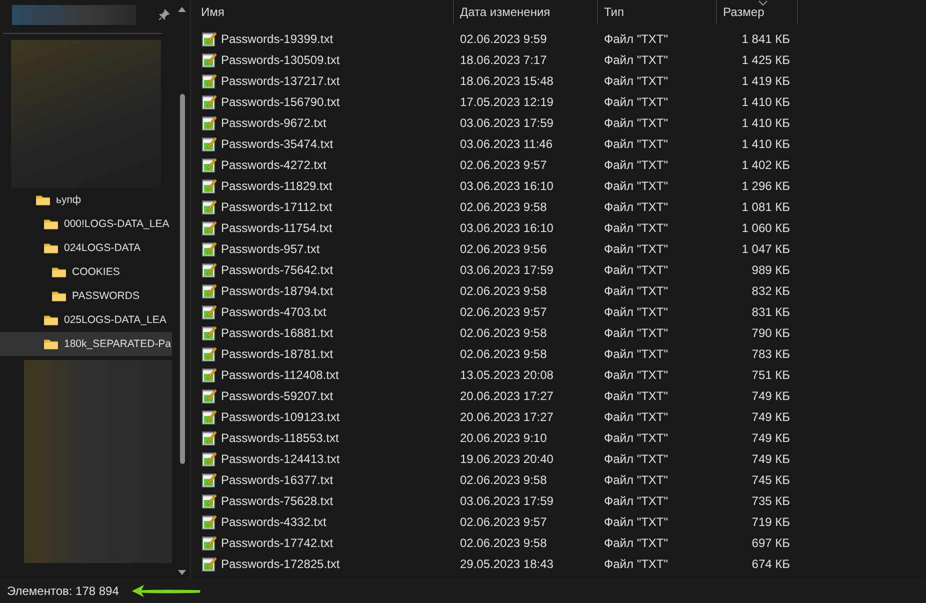 Image resolution: width=926 pixels, height=603 pixels. What do you see at coordinates (562, 290) in the screenshot?
I see `file-row: Passwords-18794.txt 02.06.2023 9:58 Файл "TXT" 832 КБ` at bounding box center [562, 290].